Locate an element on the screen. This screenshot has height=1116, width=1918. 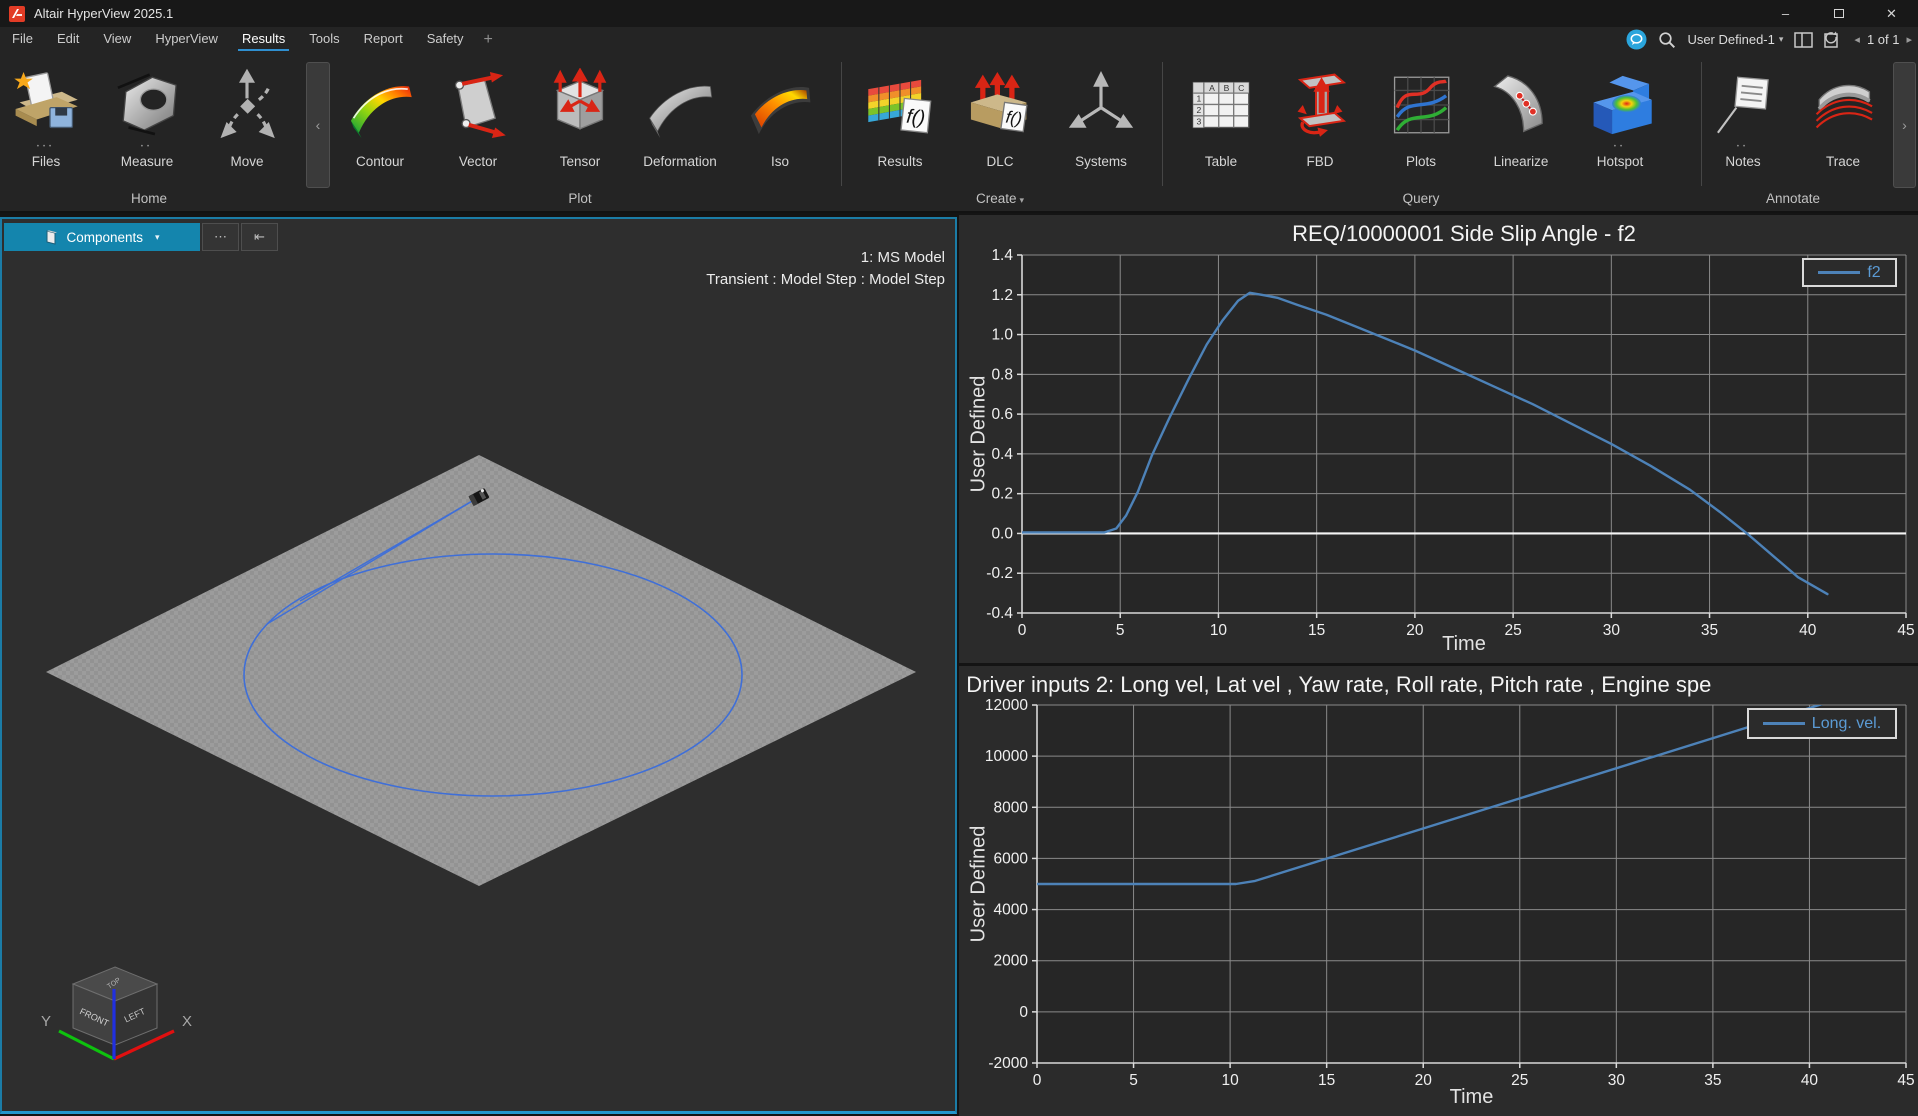
plots-icon is located at coordinates (1421, 105).